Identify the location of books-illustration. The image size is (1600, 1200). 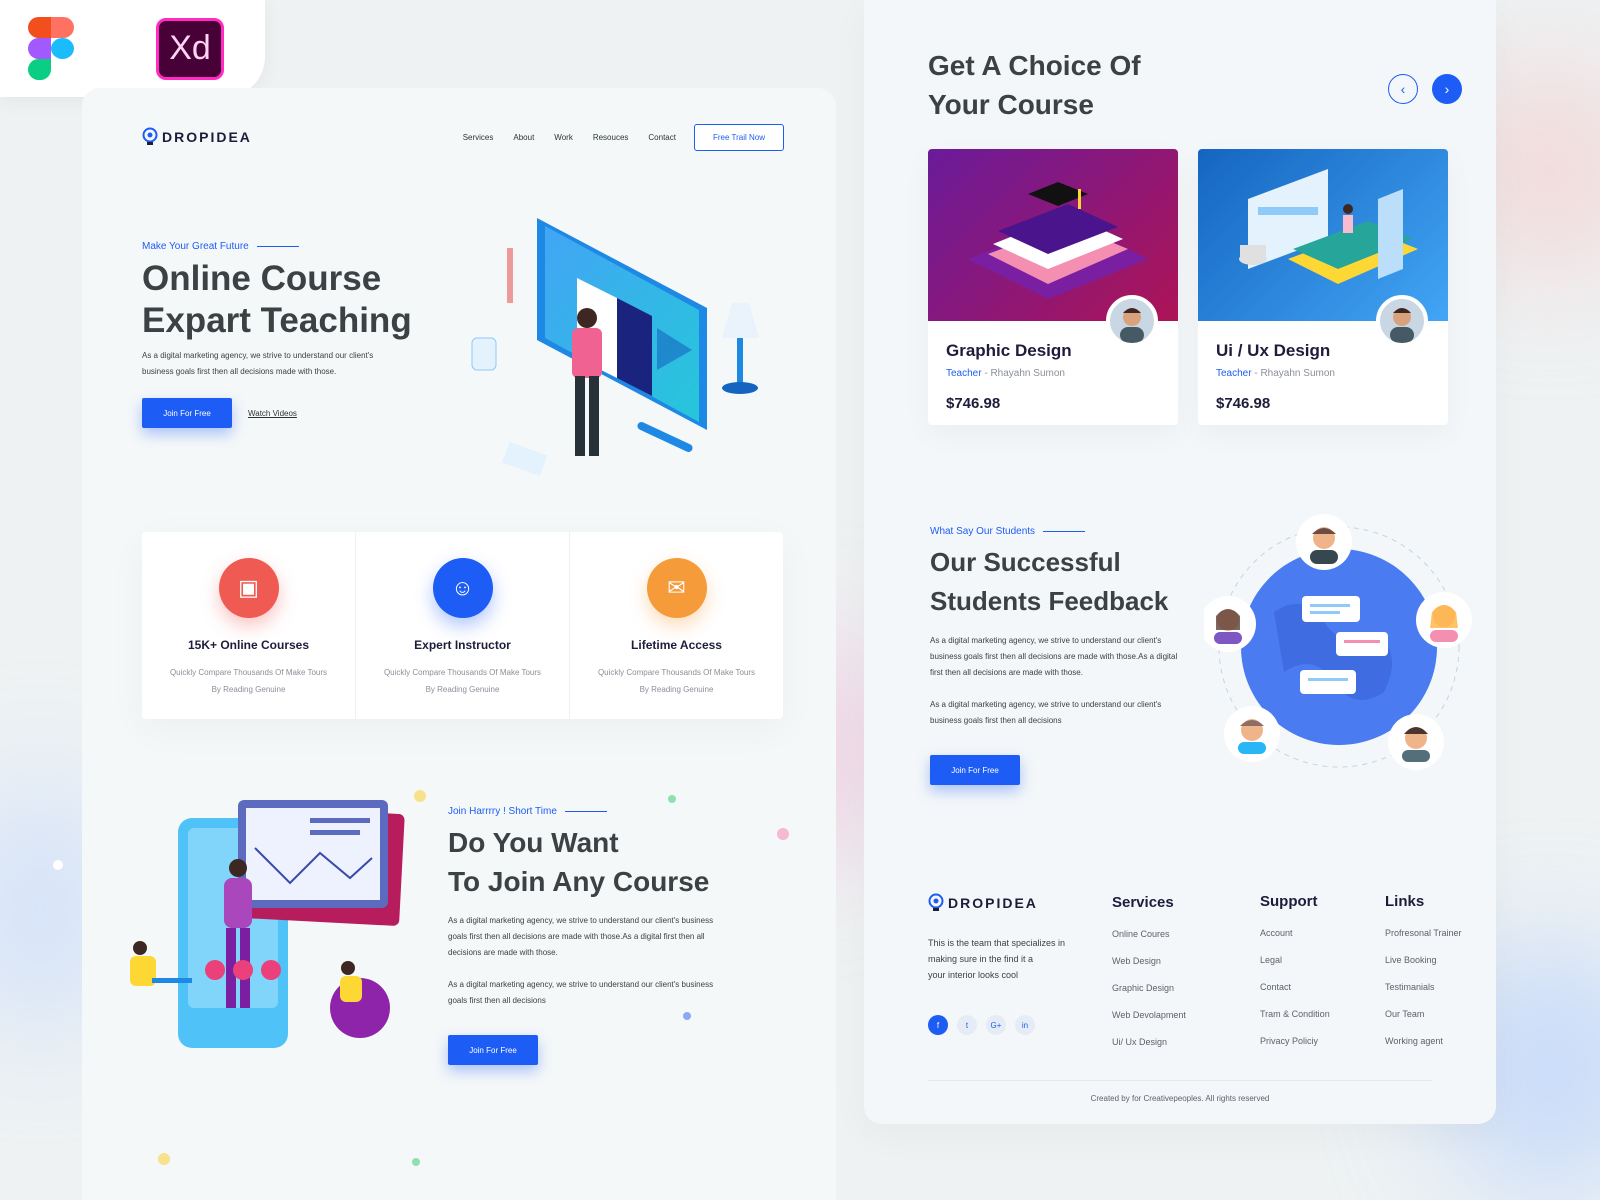
(1058, 240).